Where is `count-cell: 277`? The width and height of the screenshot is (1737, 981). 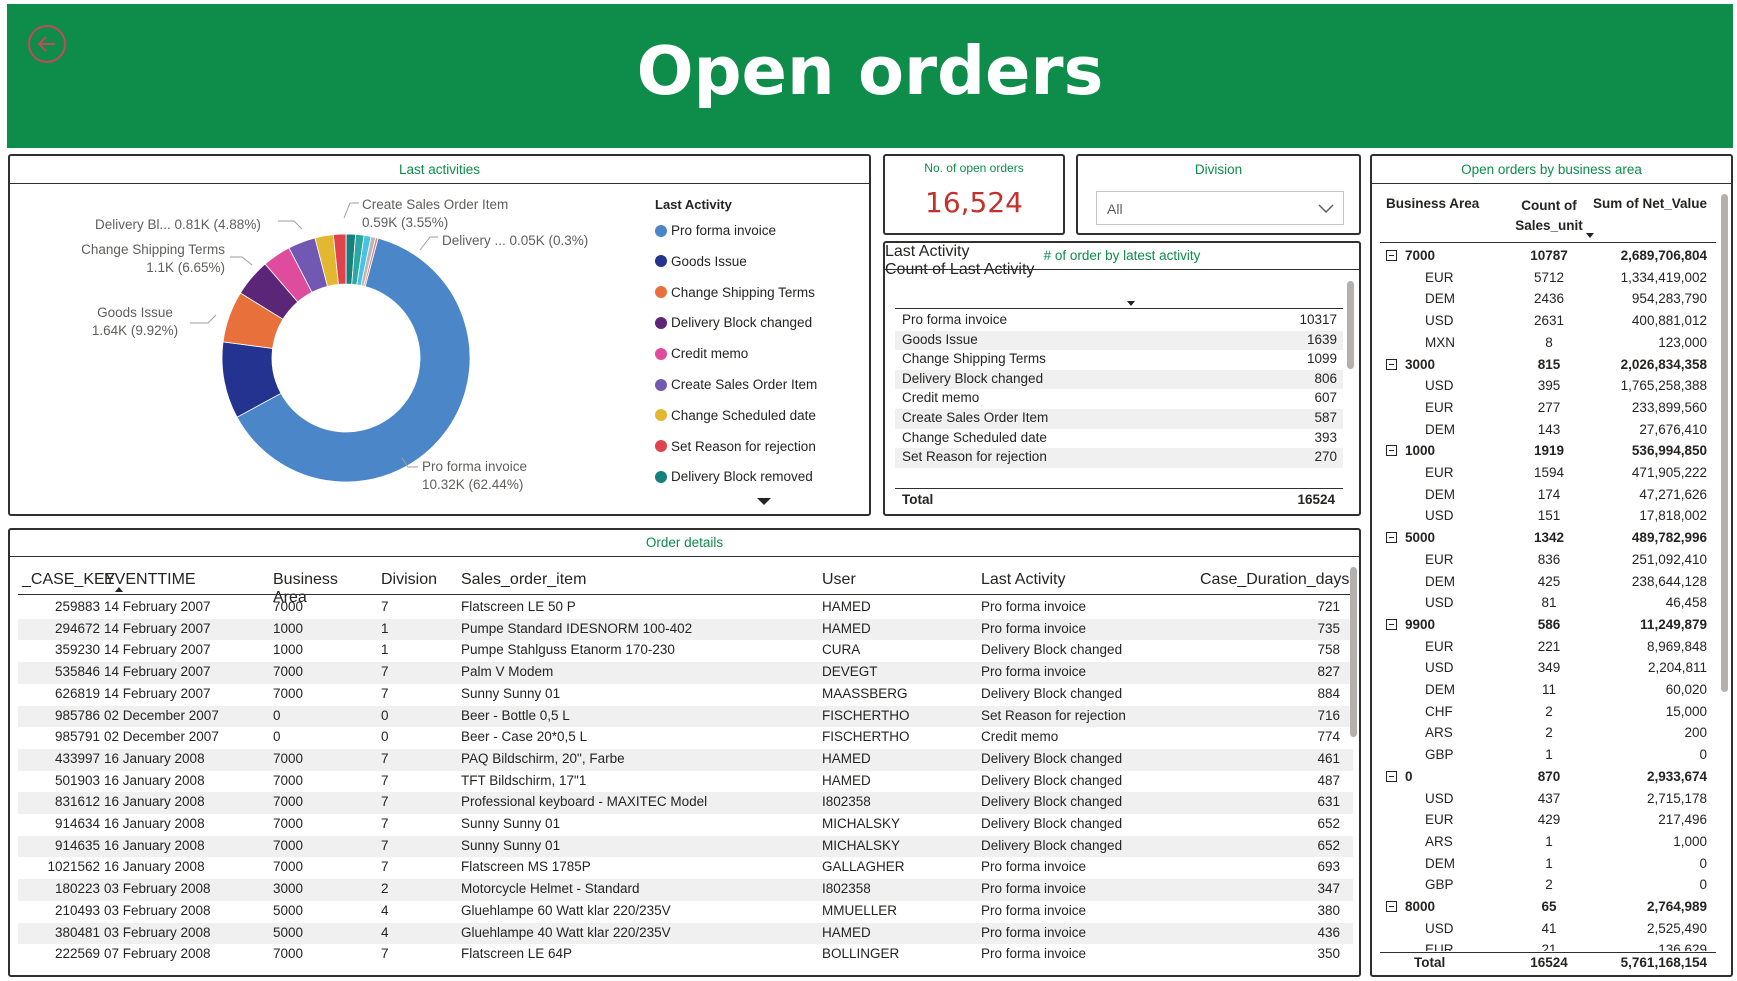 count-cell: 277 is located at coordinates (1549, 407).